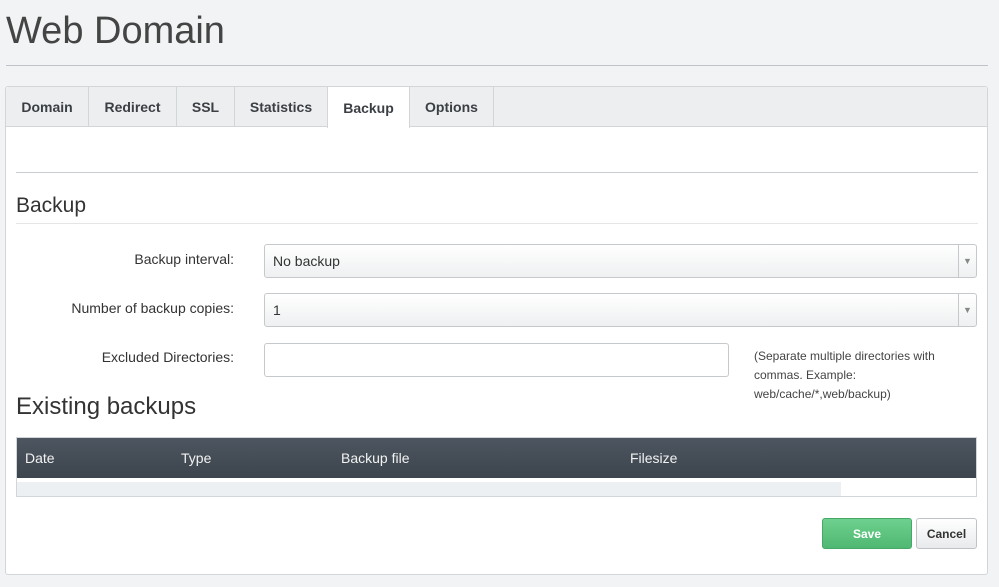 The image size is (999, 587). What do you see at coordinates (496, 360) in the screenshot?
I see `excluded-directories-input` at bounding box center [496, 360].